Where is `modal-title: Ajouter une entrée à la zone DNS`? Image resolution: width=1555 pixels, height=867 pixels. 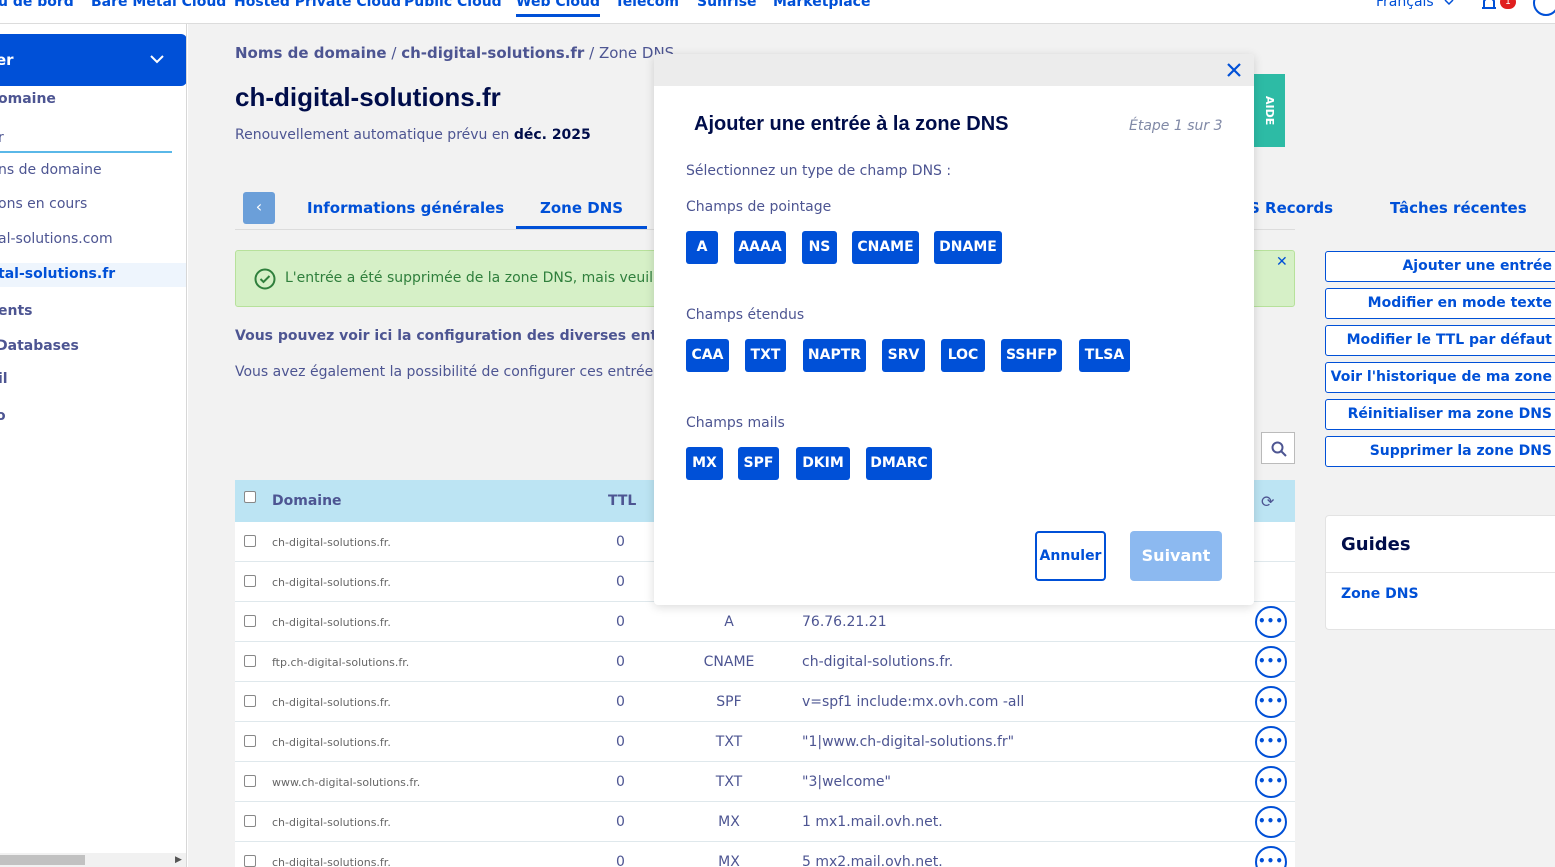 modal-title: Ajouter une entrée à la zone DNS is located at coordinates (851, 124).